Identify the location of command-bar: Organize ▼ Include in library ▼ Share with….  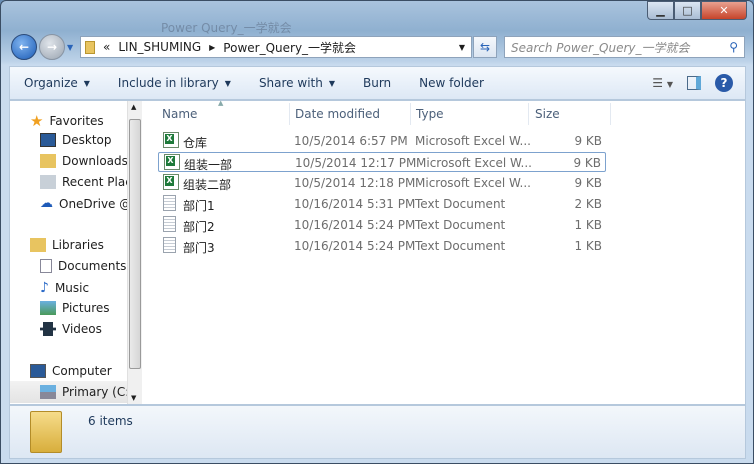
(377, 83).